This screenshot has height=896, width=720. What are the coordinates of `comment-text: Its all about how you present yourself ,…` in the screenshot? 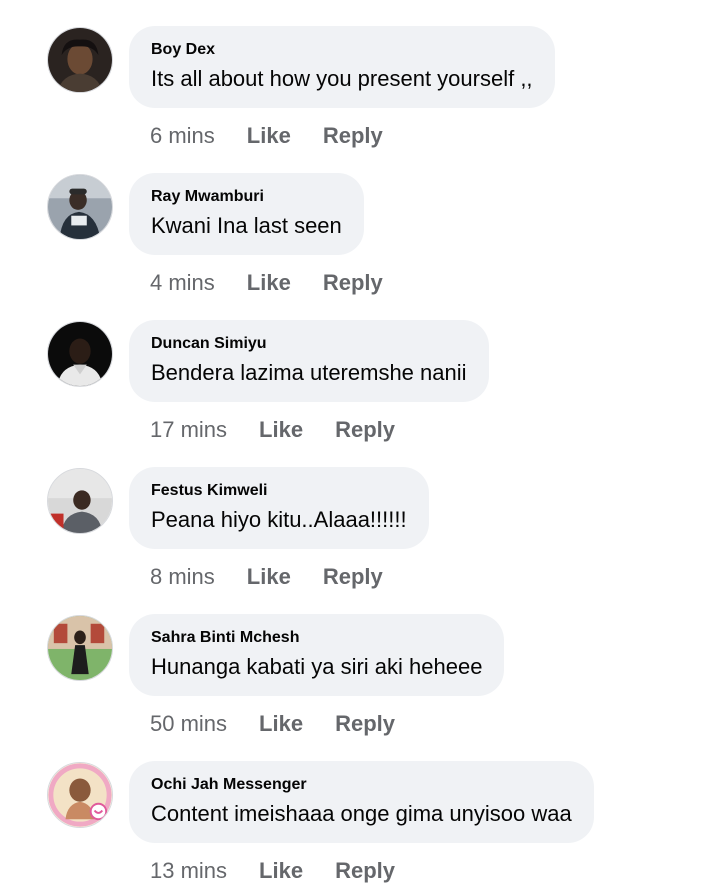 It's located at (342, 78).